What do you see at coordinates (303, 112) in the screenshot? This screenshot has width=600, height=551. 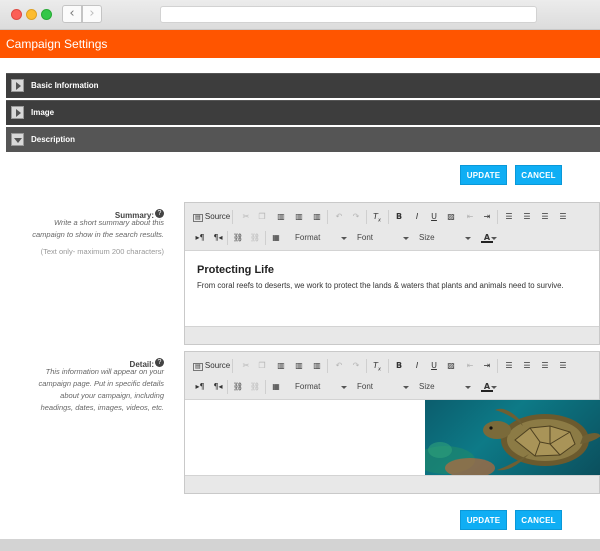 I see `section-image: Image` at bounding box center [303, 112].